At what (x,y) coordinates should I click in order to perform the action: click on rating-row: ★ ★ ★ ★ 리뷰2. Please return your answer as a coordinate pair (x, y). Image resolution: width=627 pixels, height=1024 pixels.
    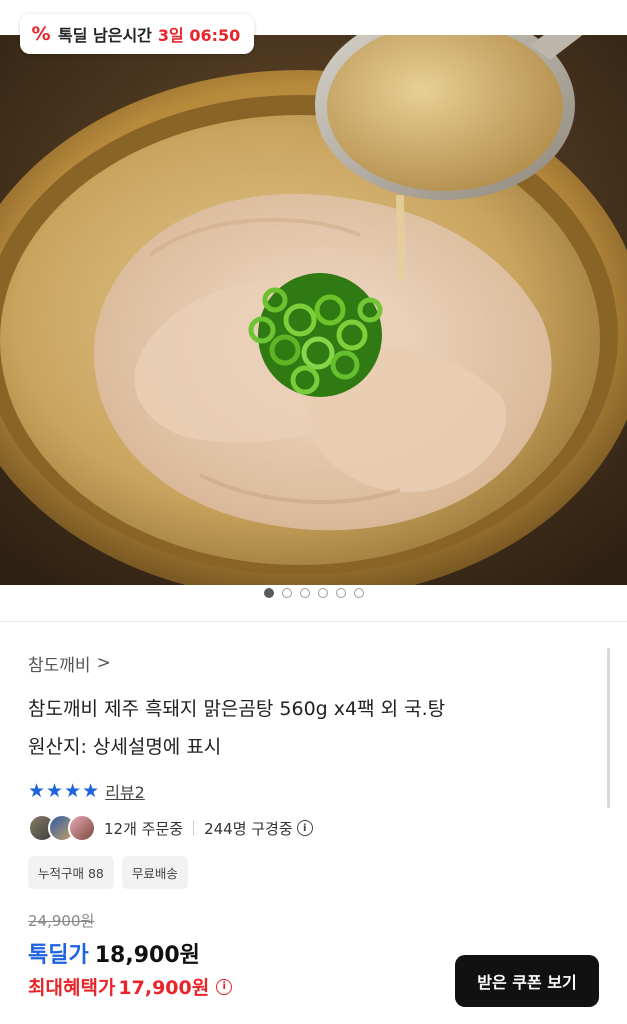
    Looking at the image, I should click on (313, 791).